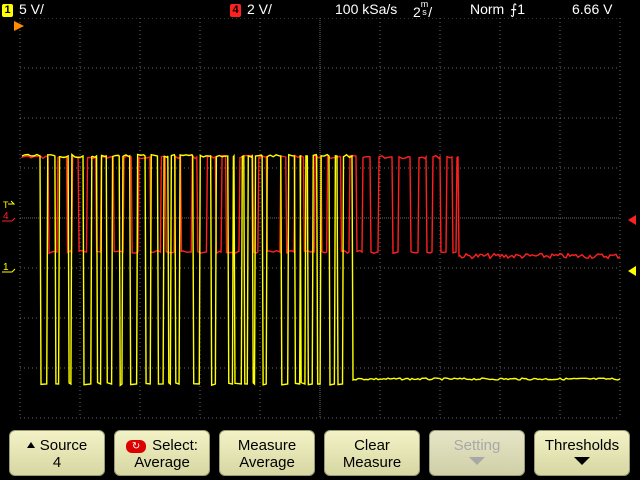 The height and width of the screenshot is (480, 640). I want to click on ch1-badge: 1, so click(7, 10).